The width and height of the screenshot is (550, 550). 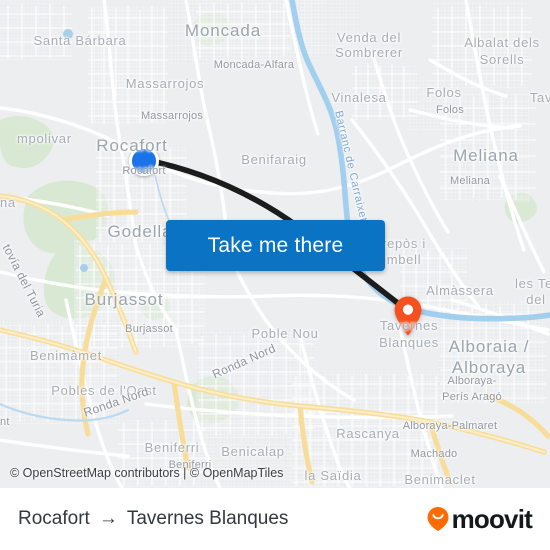 I want to click on take-me-there-button: Take me there, so click(x=275, y=245).